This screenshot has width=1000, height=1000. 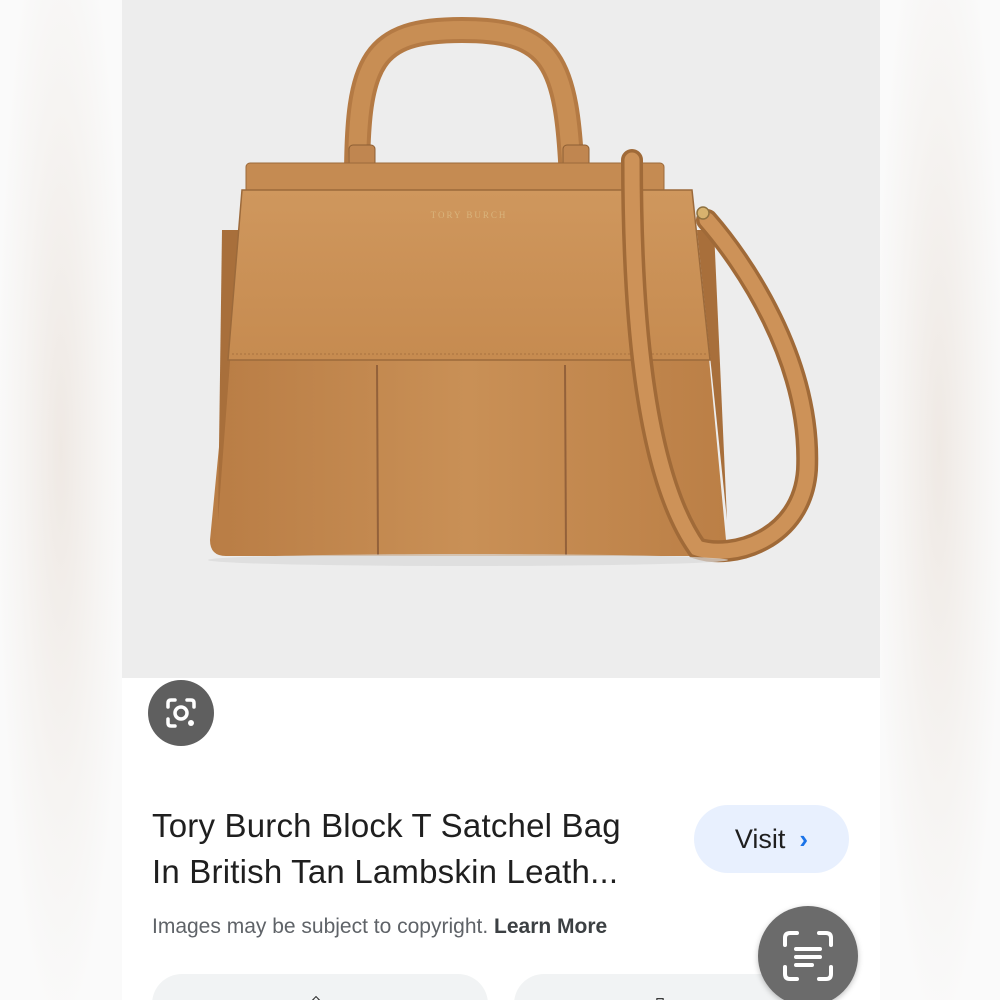 I want to click on visit-label: Visit, so click(x=760, y=838).